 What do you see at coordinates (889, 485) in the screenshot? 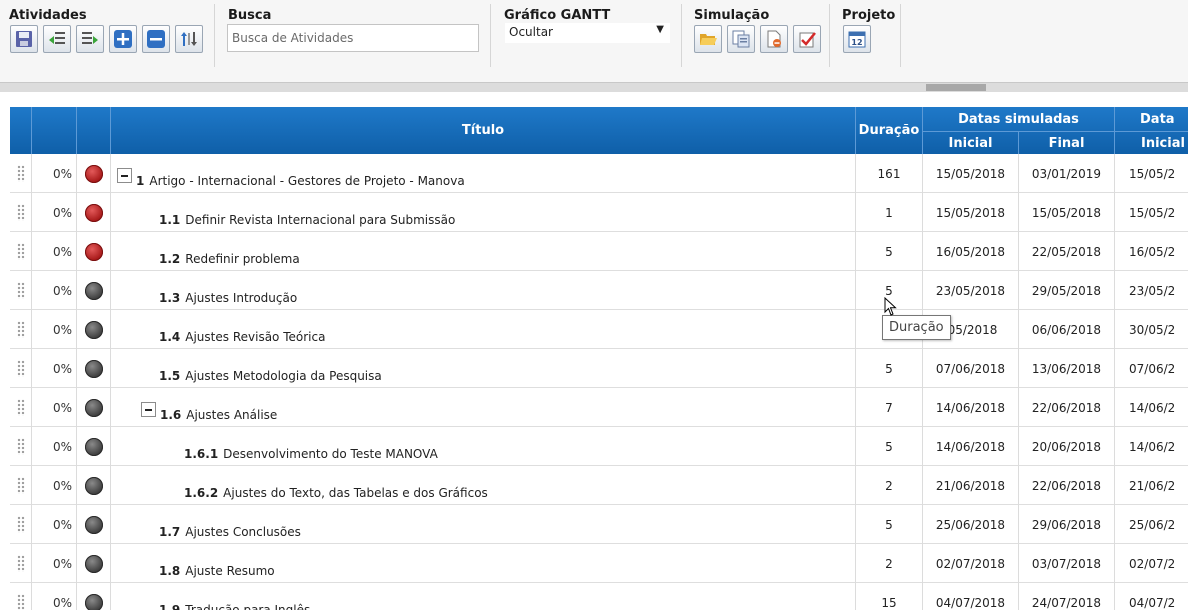
I see `duration-cell: 2` at bounding box center [889, 485].